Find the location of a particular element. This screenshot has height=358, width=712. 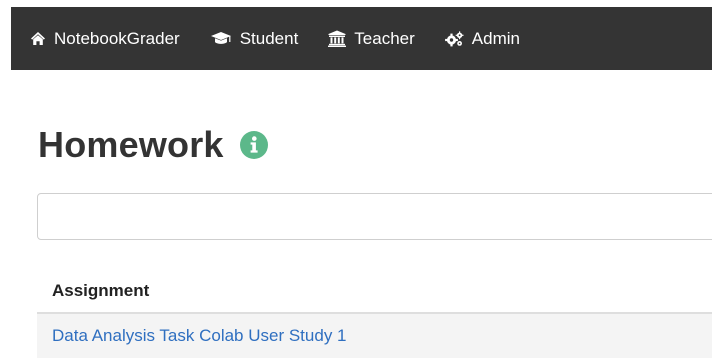

search-input is located at coordinates (374, 216).